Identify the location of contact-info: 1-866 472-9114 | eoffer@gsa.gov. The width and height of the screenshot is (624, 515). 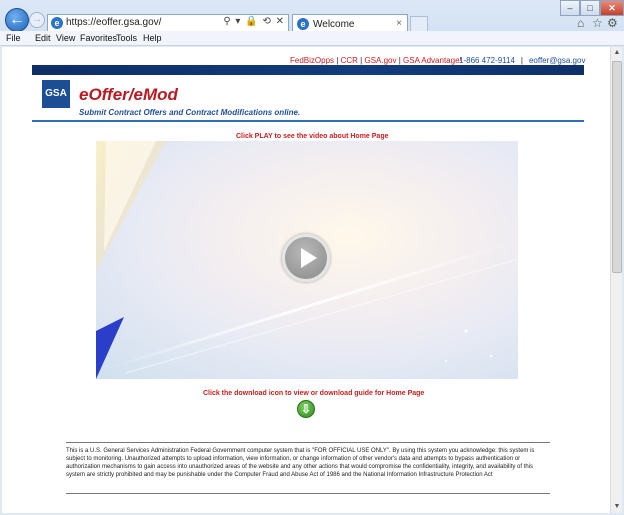
(522, 60).